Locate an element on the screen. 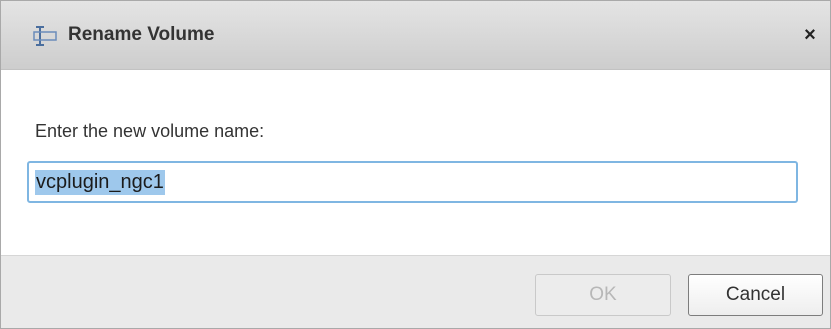 The height and width of the screenshot is (329, 831). cancel-button: Cancel is located at coordinates (755, 295).